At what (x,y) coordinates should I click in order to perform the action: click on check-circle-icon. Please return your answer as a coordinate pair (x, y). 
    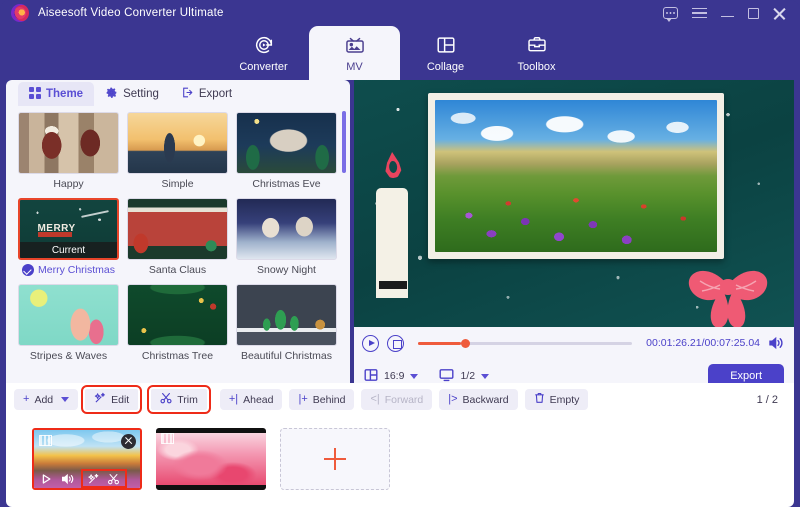
    Looking at the image, I should click on (27, 270).